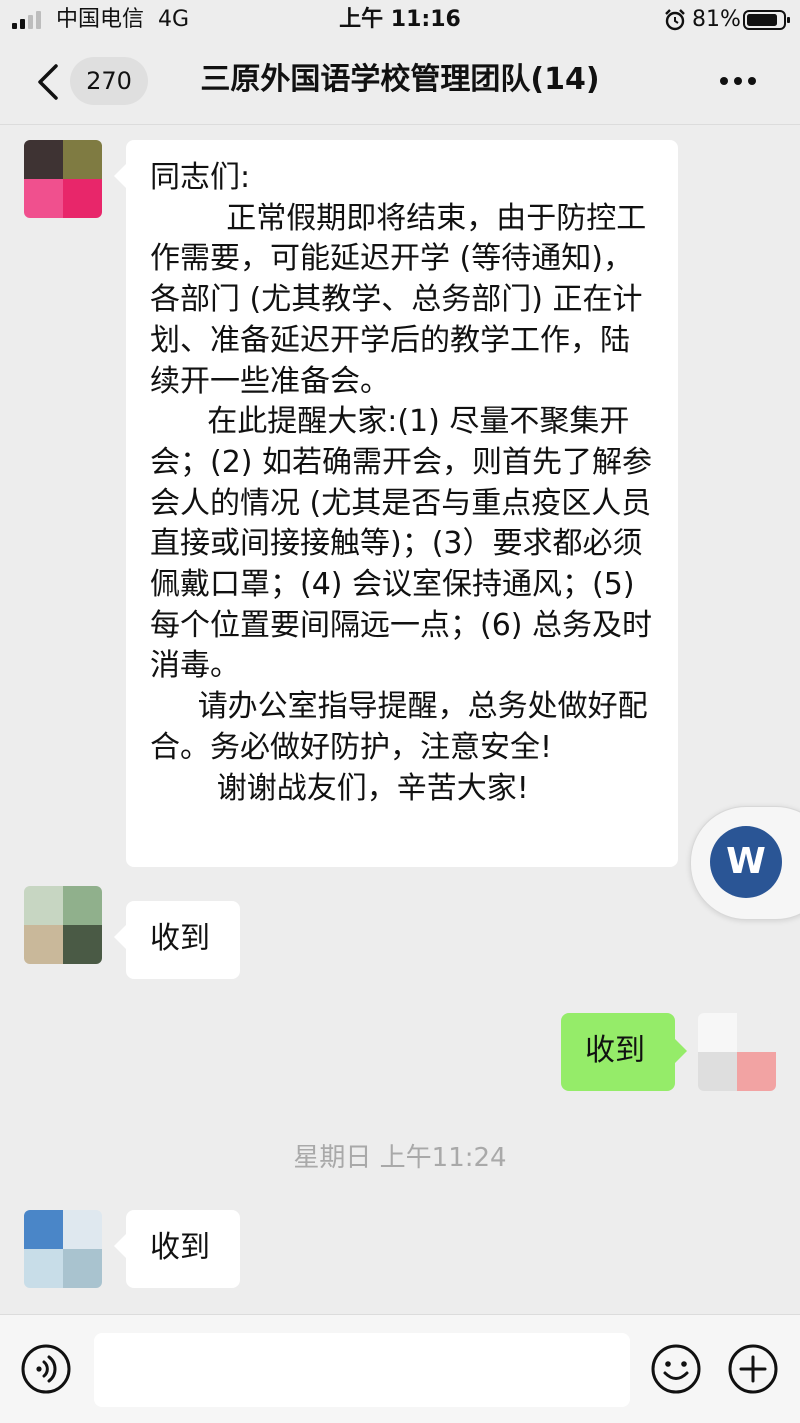  What do you see at coordinates (47, 82) in the screenshot?
I see `back-arrow-icon` at bounding box center [47, 82].